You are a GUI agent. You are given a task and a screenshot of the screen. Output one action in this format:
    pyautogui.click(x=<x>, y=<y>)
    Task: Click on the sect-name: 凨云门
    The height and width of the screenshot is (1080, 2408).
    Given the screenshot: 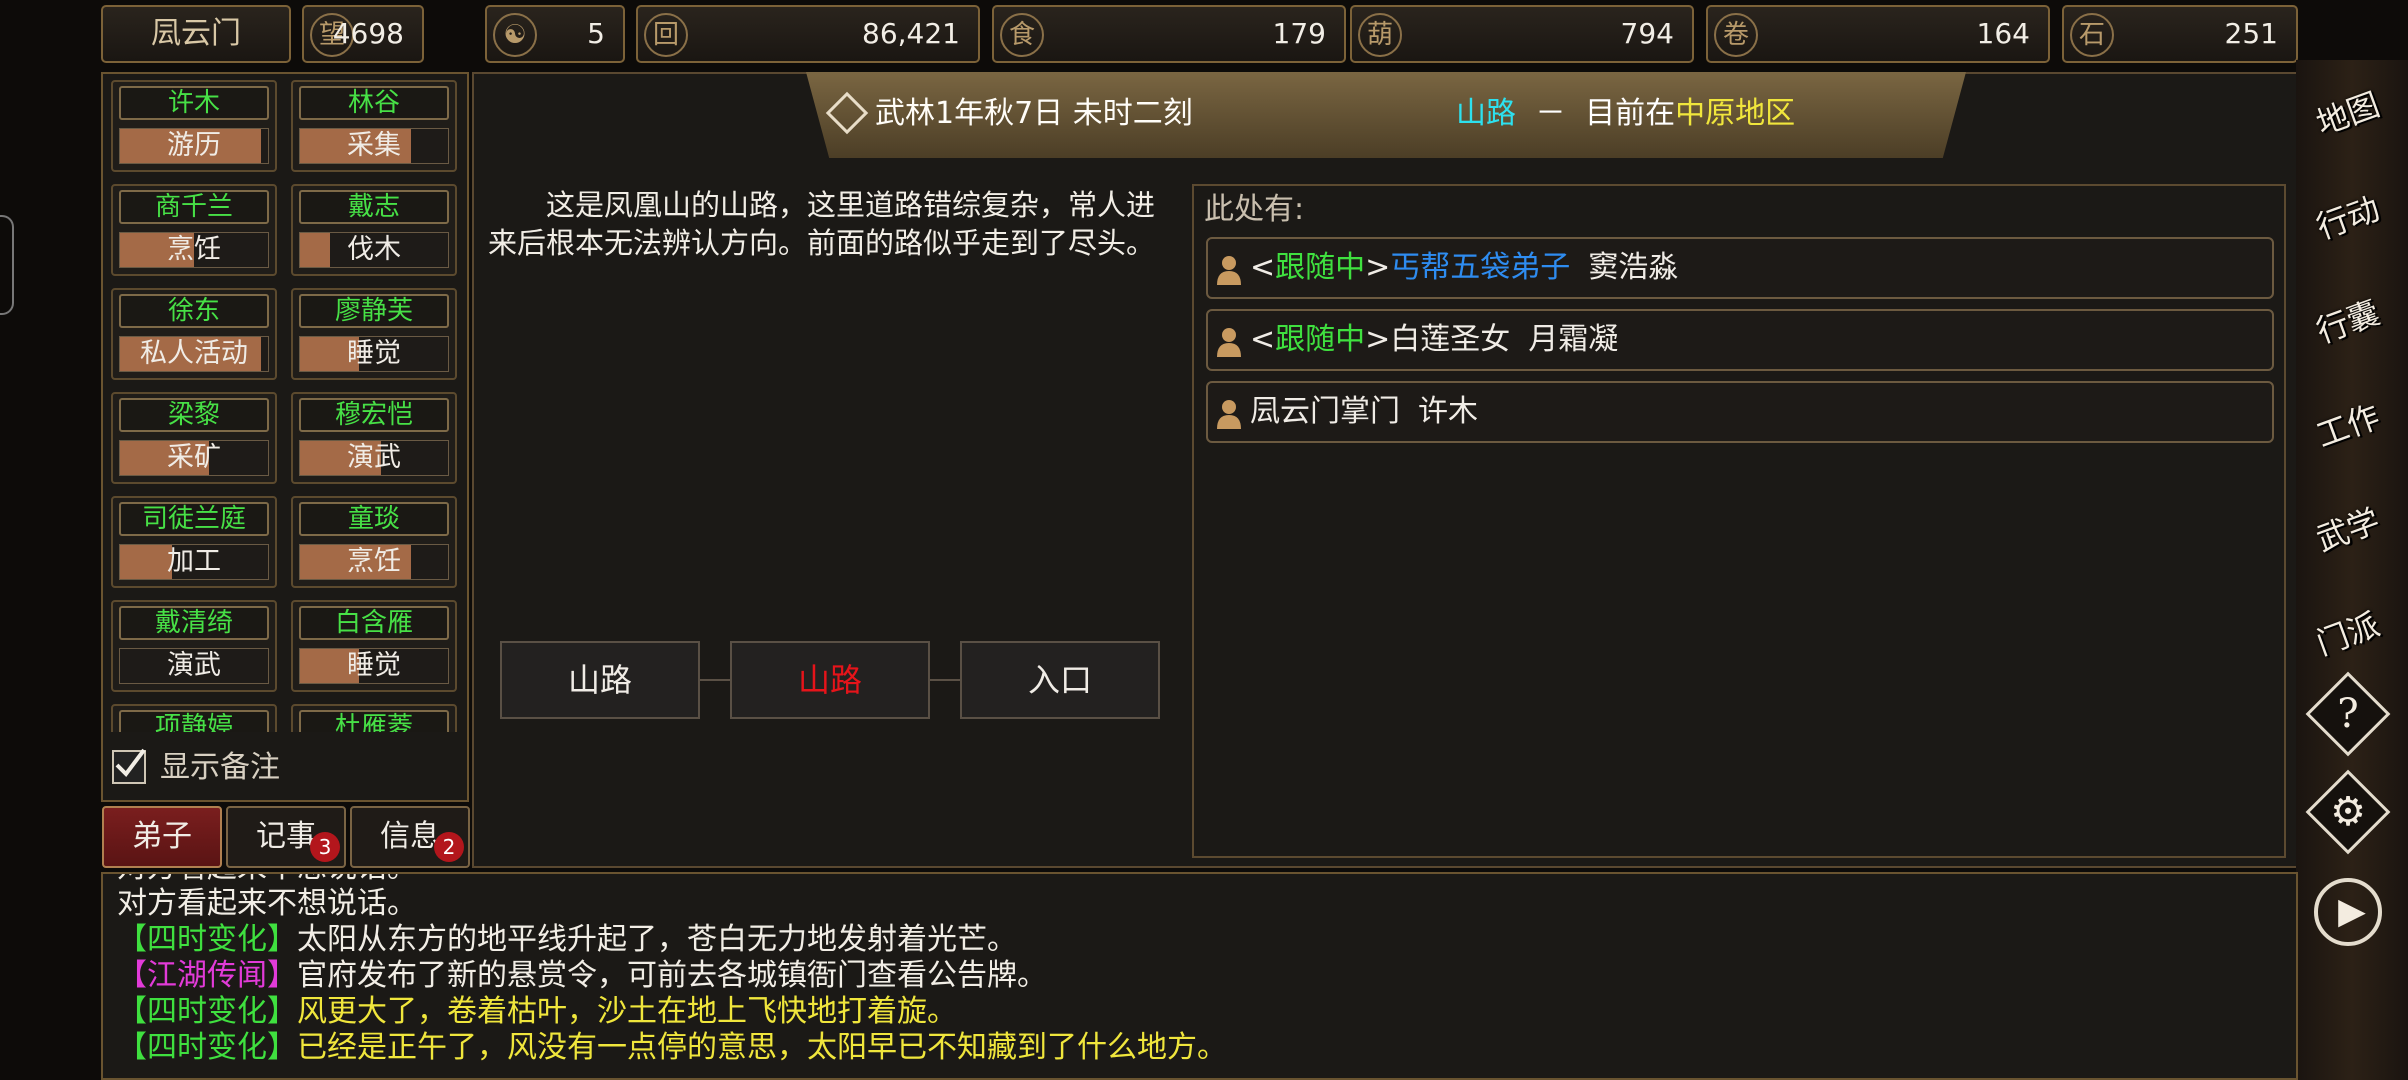 What is the action you would take?
    pyautogui.click(x=196, y=34)
    